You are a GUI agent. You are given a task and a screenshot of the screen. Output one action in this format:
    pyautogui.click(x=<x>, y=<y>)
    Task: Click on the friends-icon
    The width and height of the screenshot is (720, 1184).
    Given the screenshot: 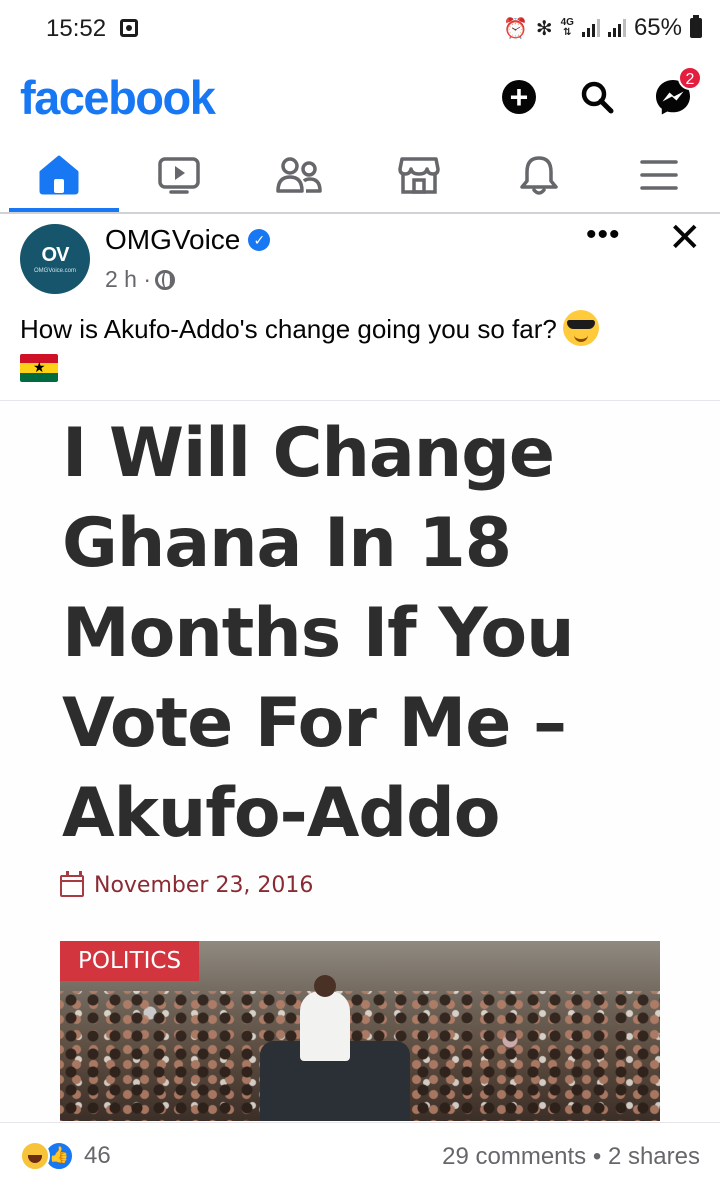 What is the action you would take?
    pyautogui.click(x=299, y=175)
    